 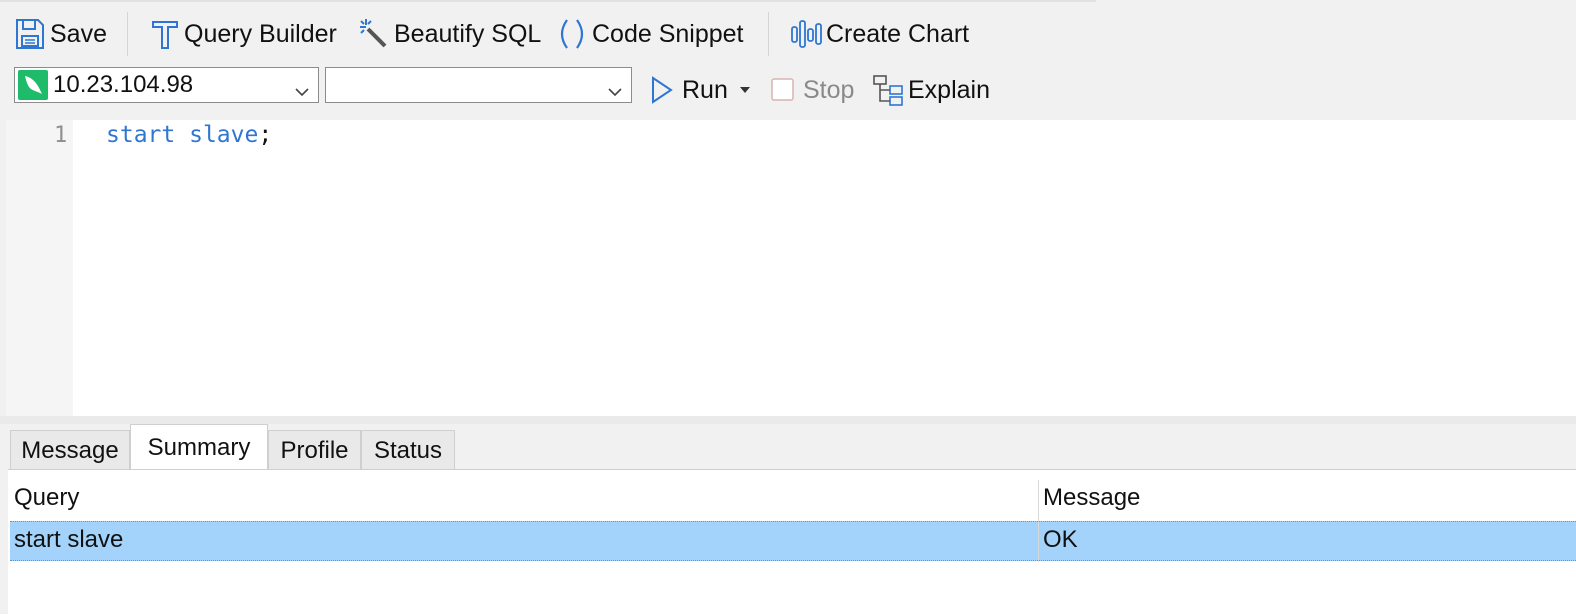 I want to click on stop-icon, so click(x=783, y=90).